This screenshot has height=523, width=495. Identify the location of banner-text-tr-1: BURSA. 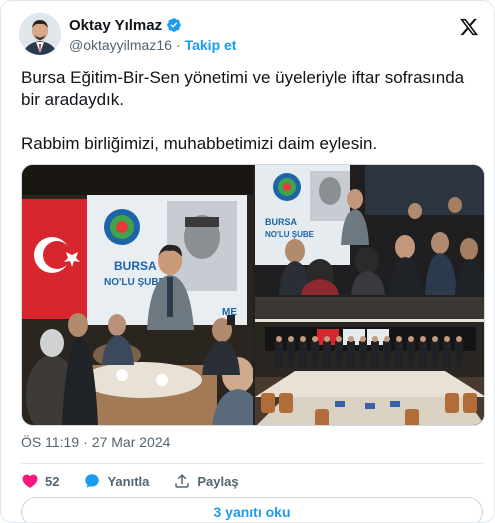
(281, 222).